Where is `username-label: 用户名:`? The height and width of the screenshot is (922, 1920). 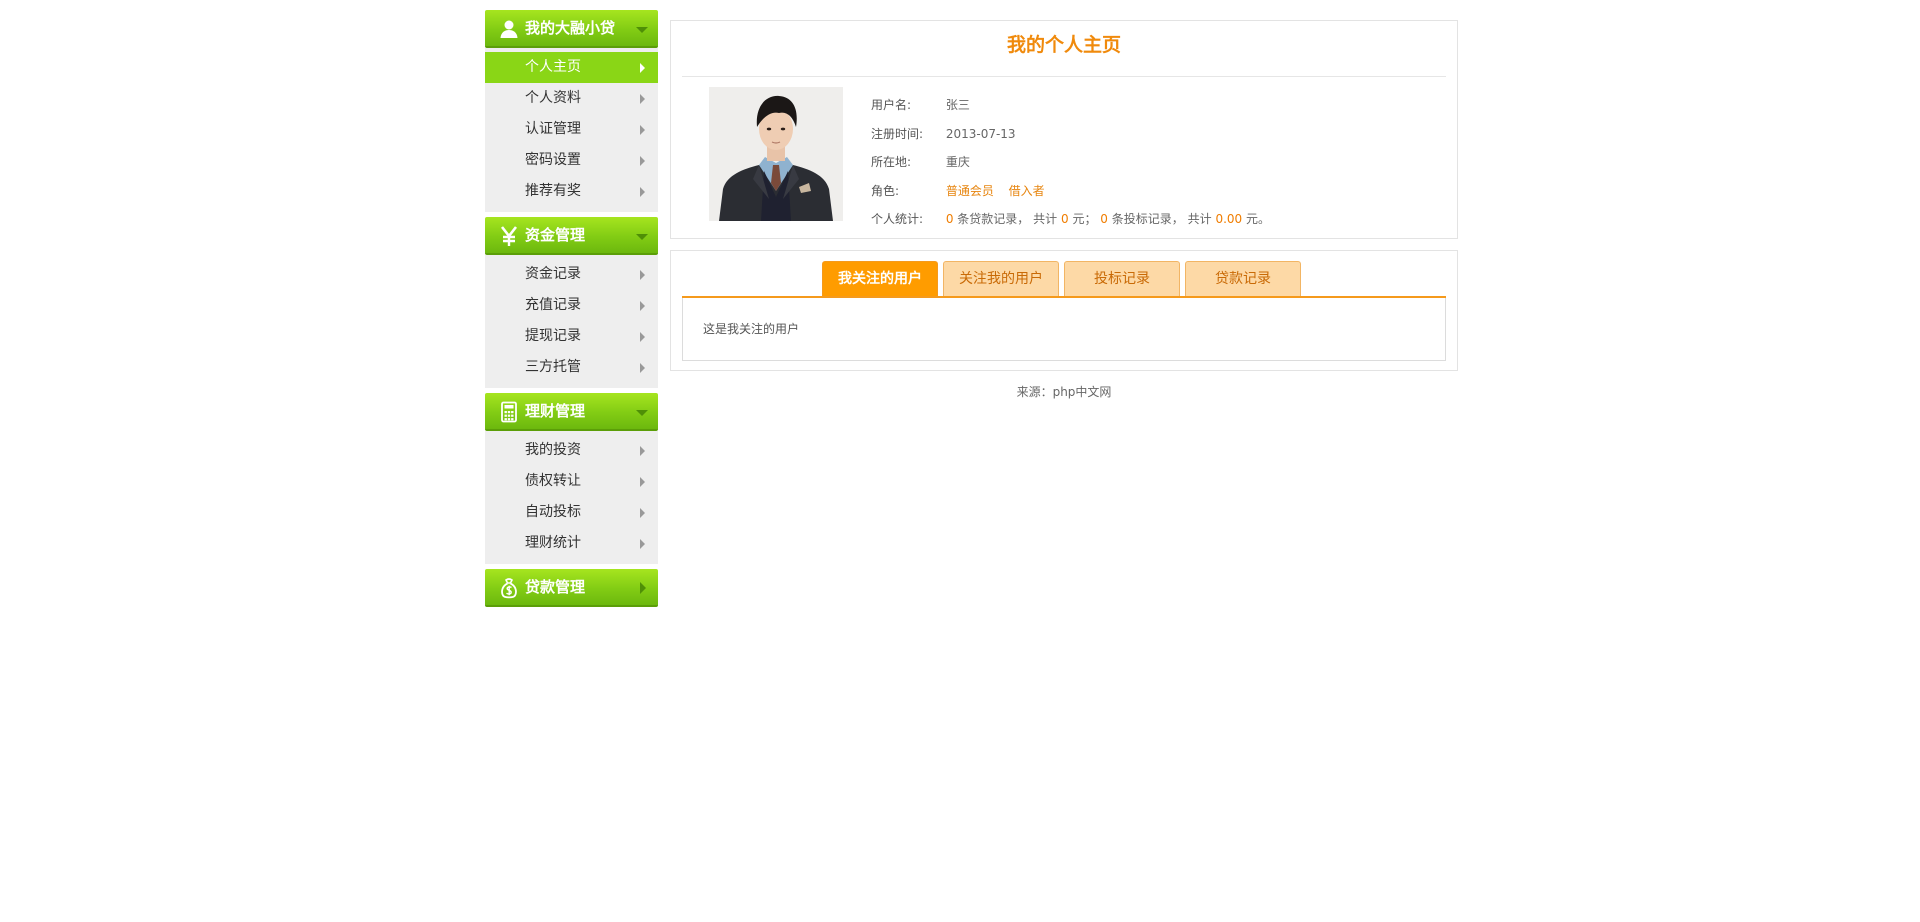
username-label: 用户名: is located at coordinates (891, 105).